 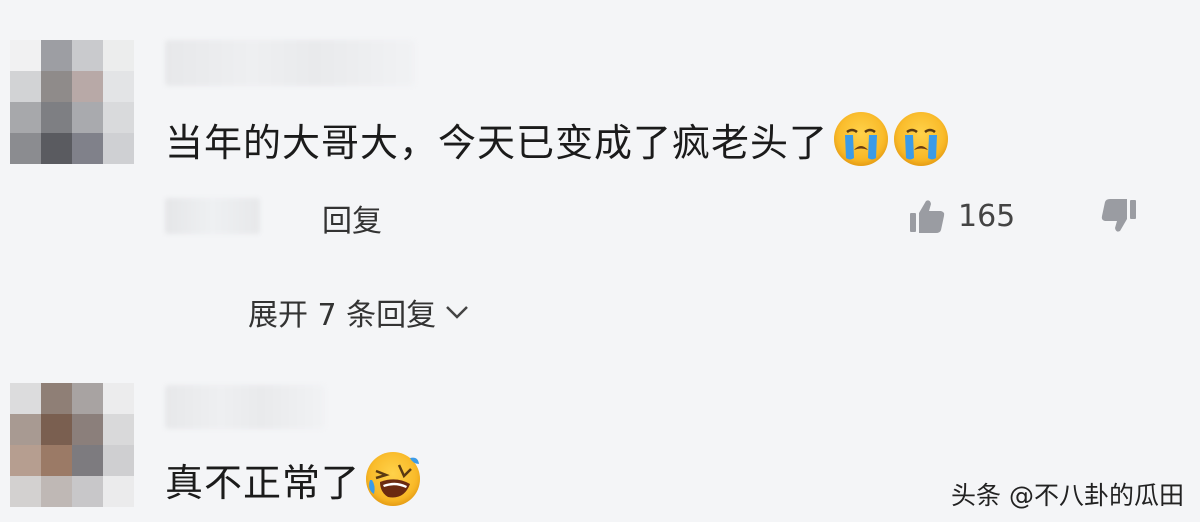 What do you see at coordinates (212, 216) in the screenshot?
I see `timestamp-blurred` at bounding box center [212, 216].